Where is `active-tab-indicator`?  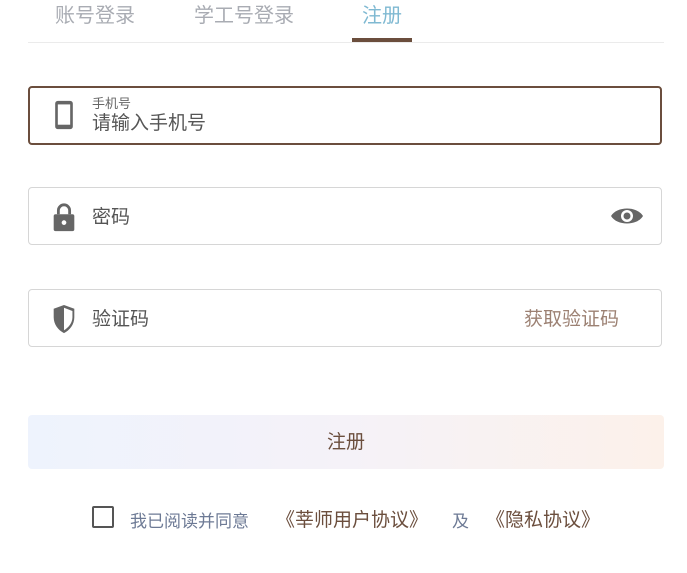
active-tab-indicator is located at coordinates (382, 40).